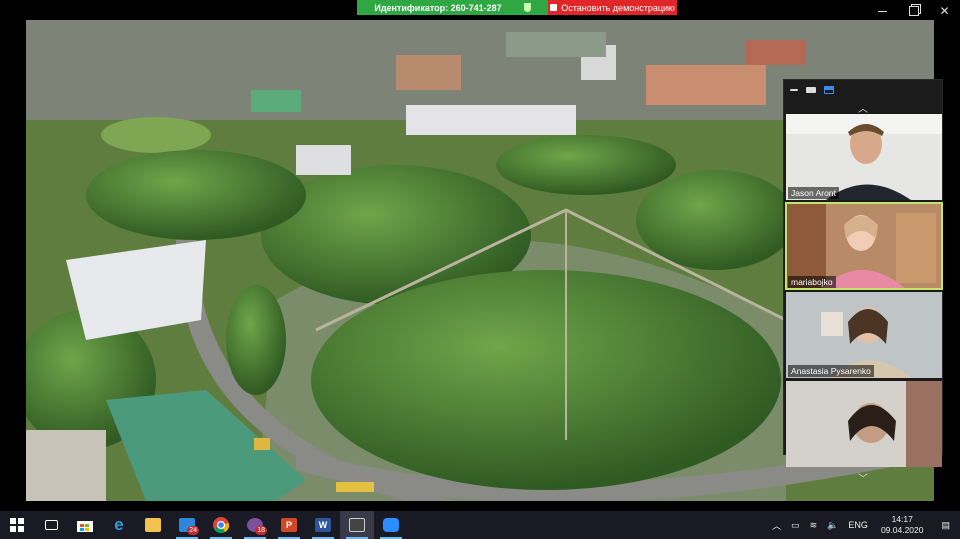  Describe the element at coordinates (832, 525) in the screenshot. I see `volume-icon: 🔈` at that location.